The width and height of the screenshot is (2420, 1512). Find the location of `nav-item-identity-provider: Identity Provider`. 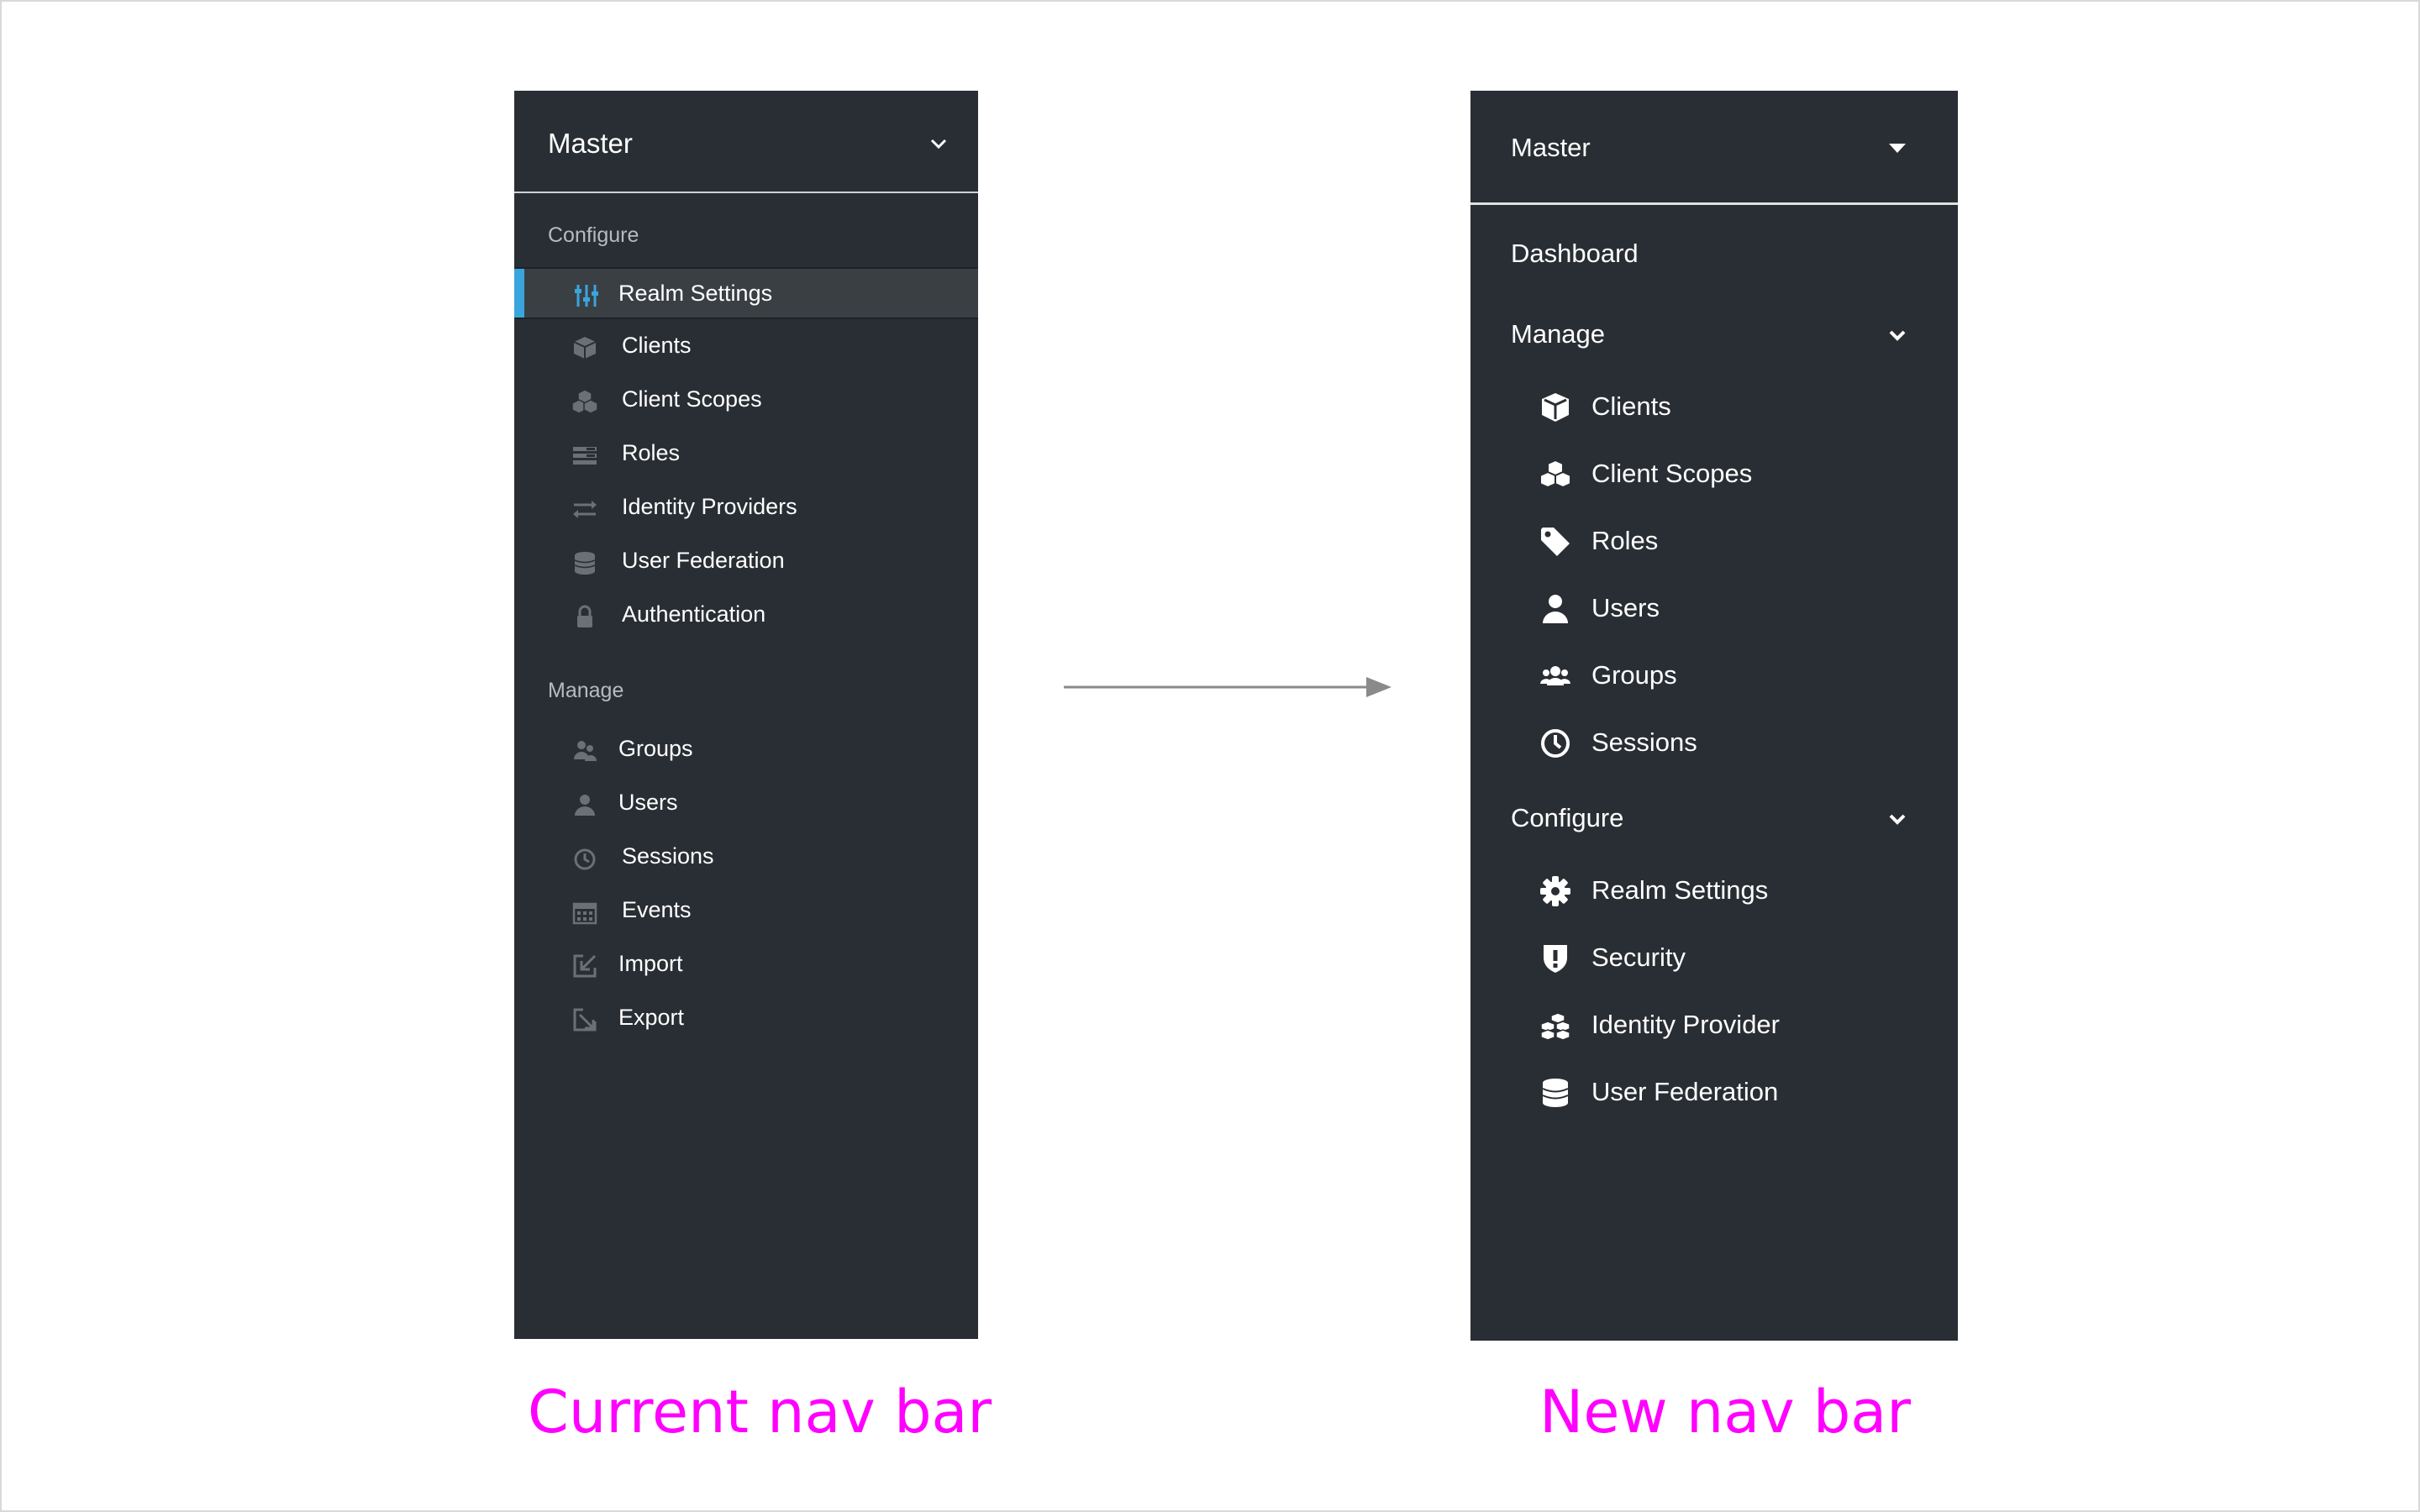

nav-item-identity-provider: Identity Provider is located at coordinates (1714, 1025).